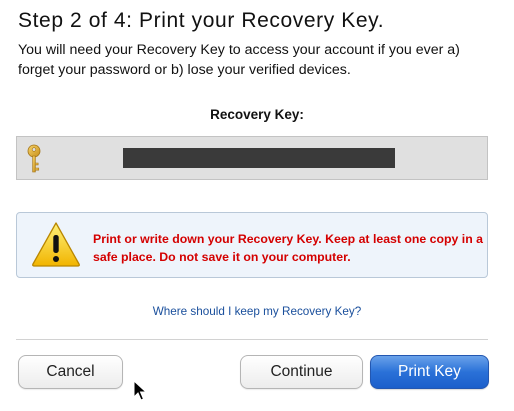  I want to click on key-icon, so click(34, 158).